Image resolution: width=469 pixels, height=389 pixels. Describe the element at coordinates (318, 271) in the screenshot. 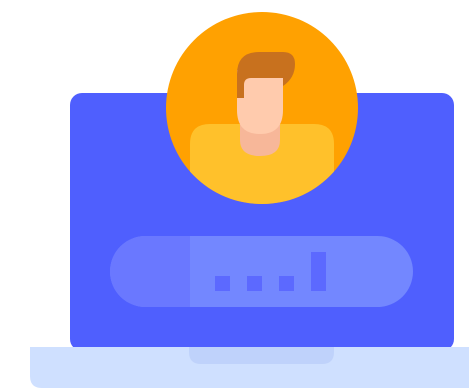

I see `password-cursor` at that location.